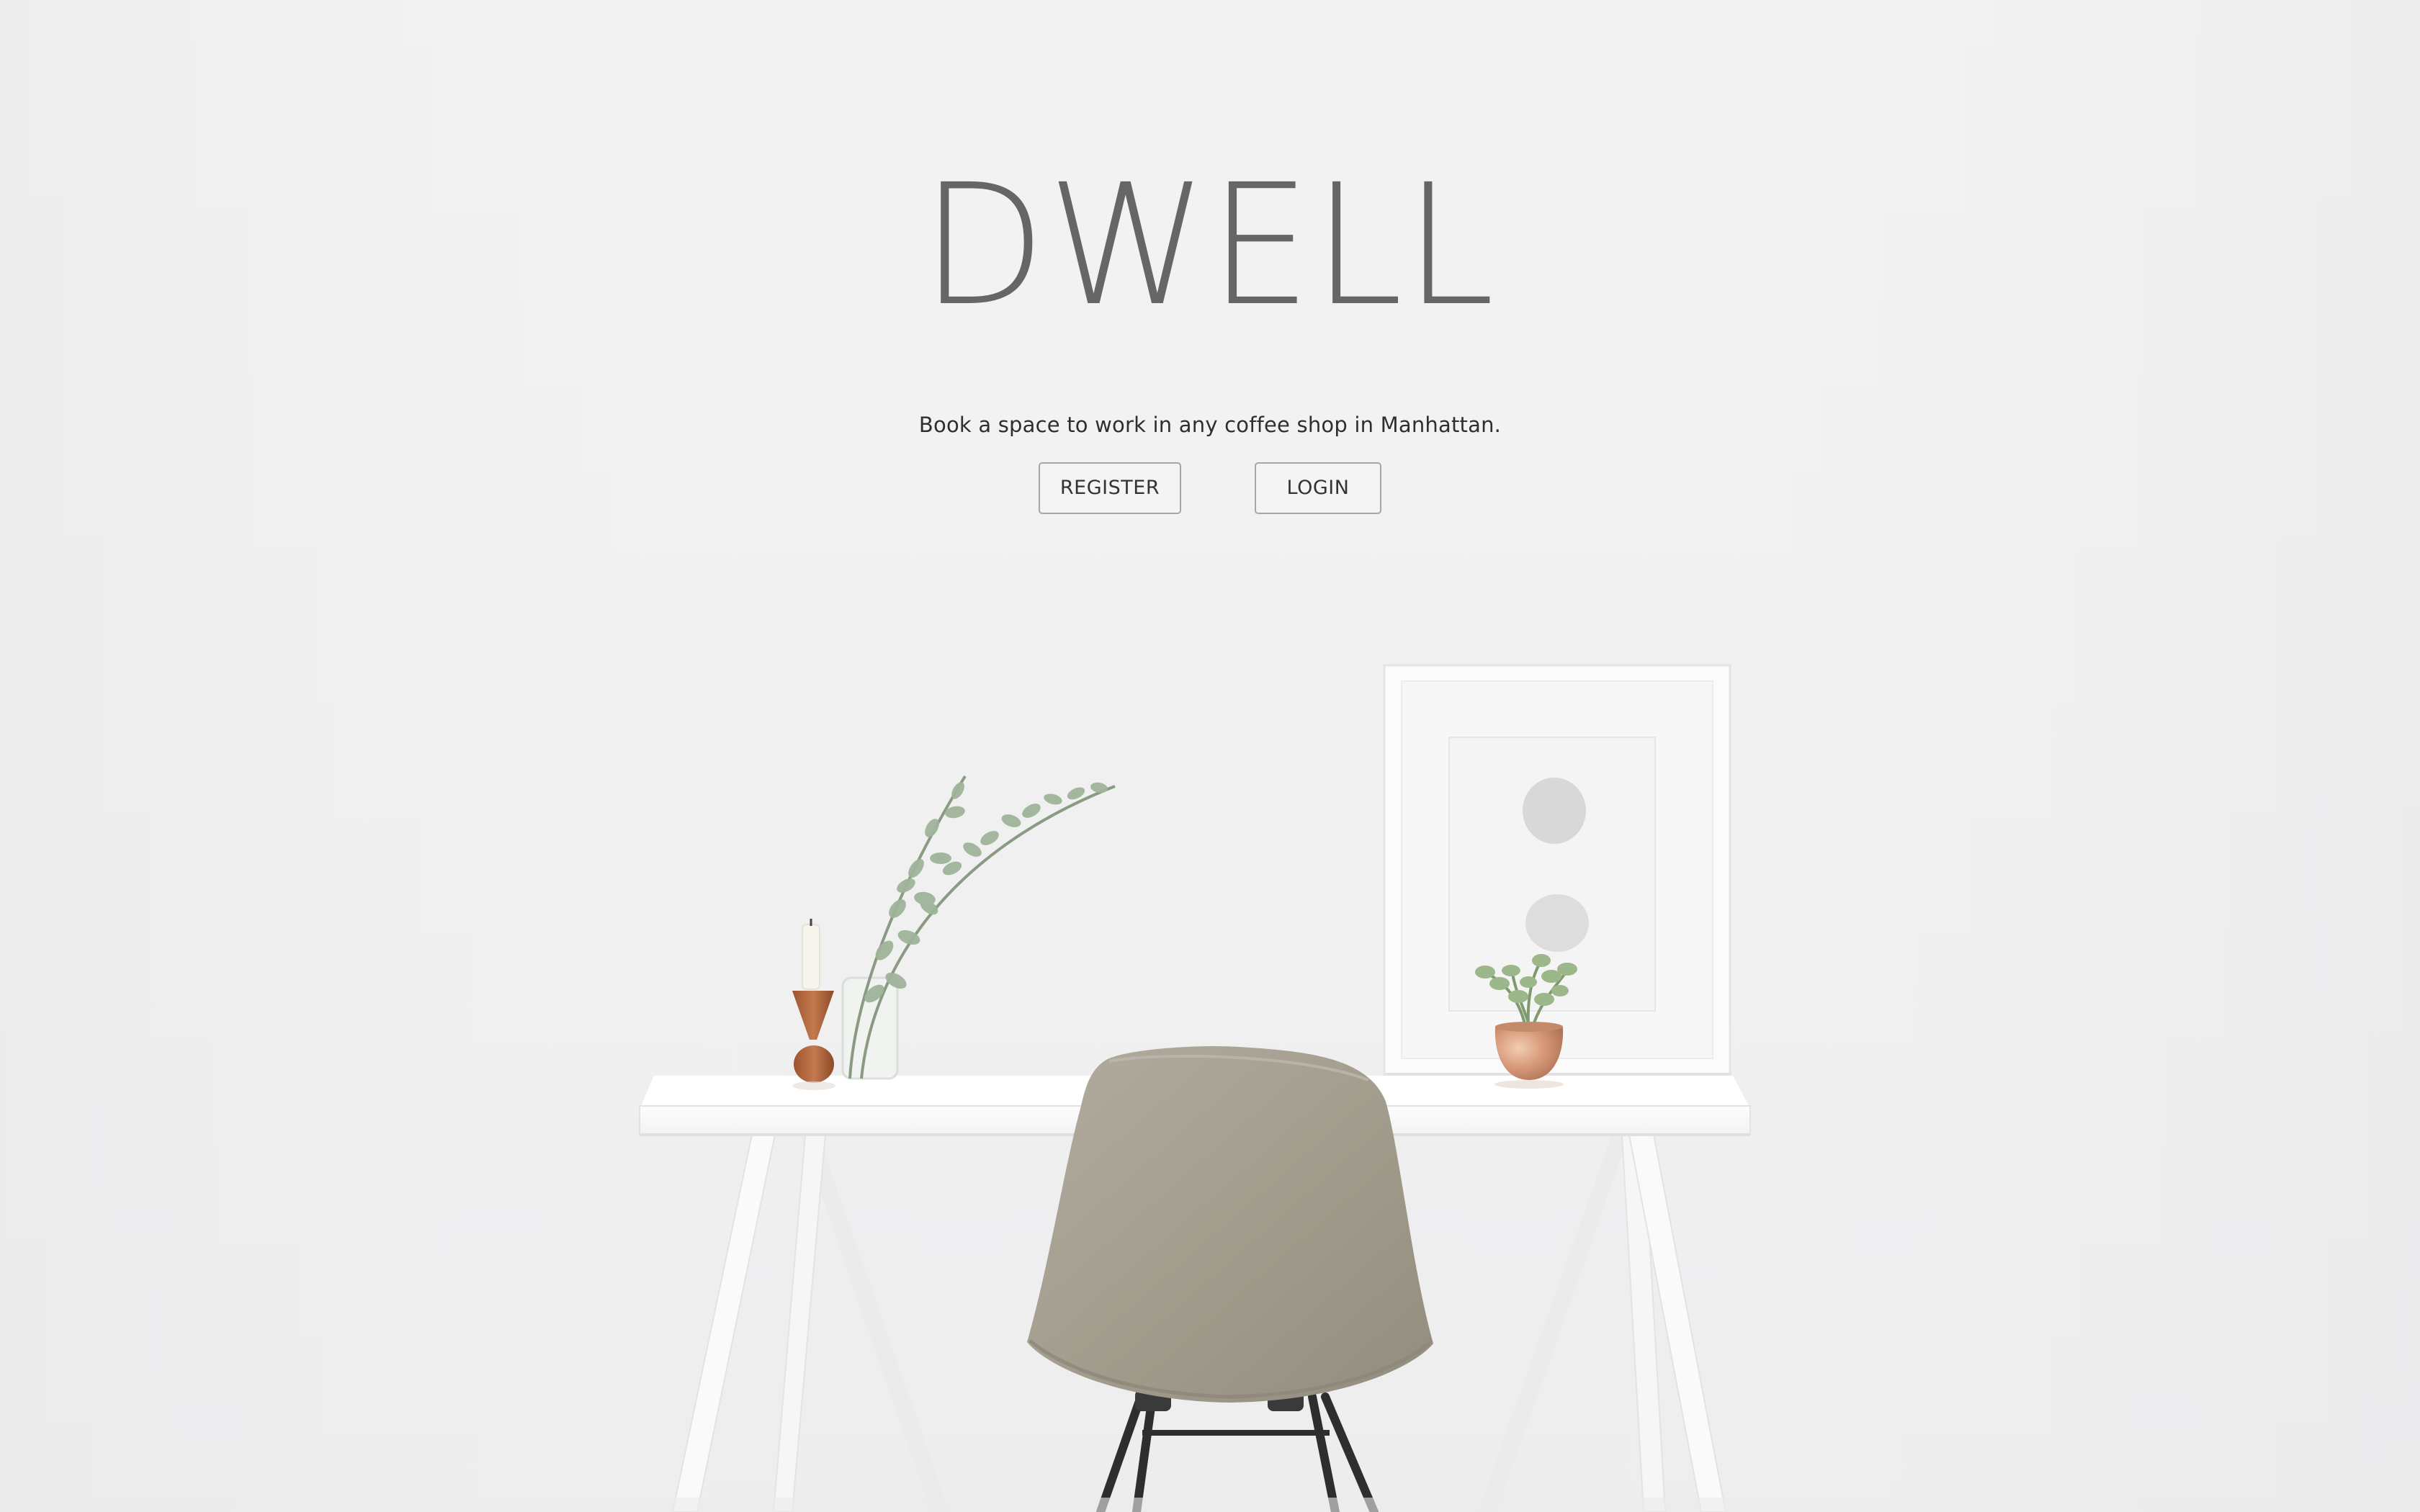  What do you see at coordinates (1110, 488) in the screenshot?
I see `register-button: REGISTER` at bounding box center [1110, 488].